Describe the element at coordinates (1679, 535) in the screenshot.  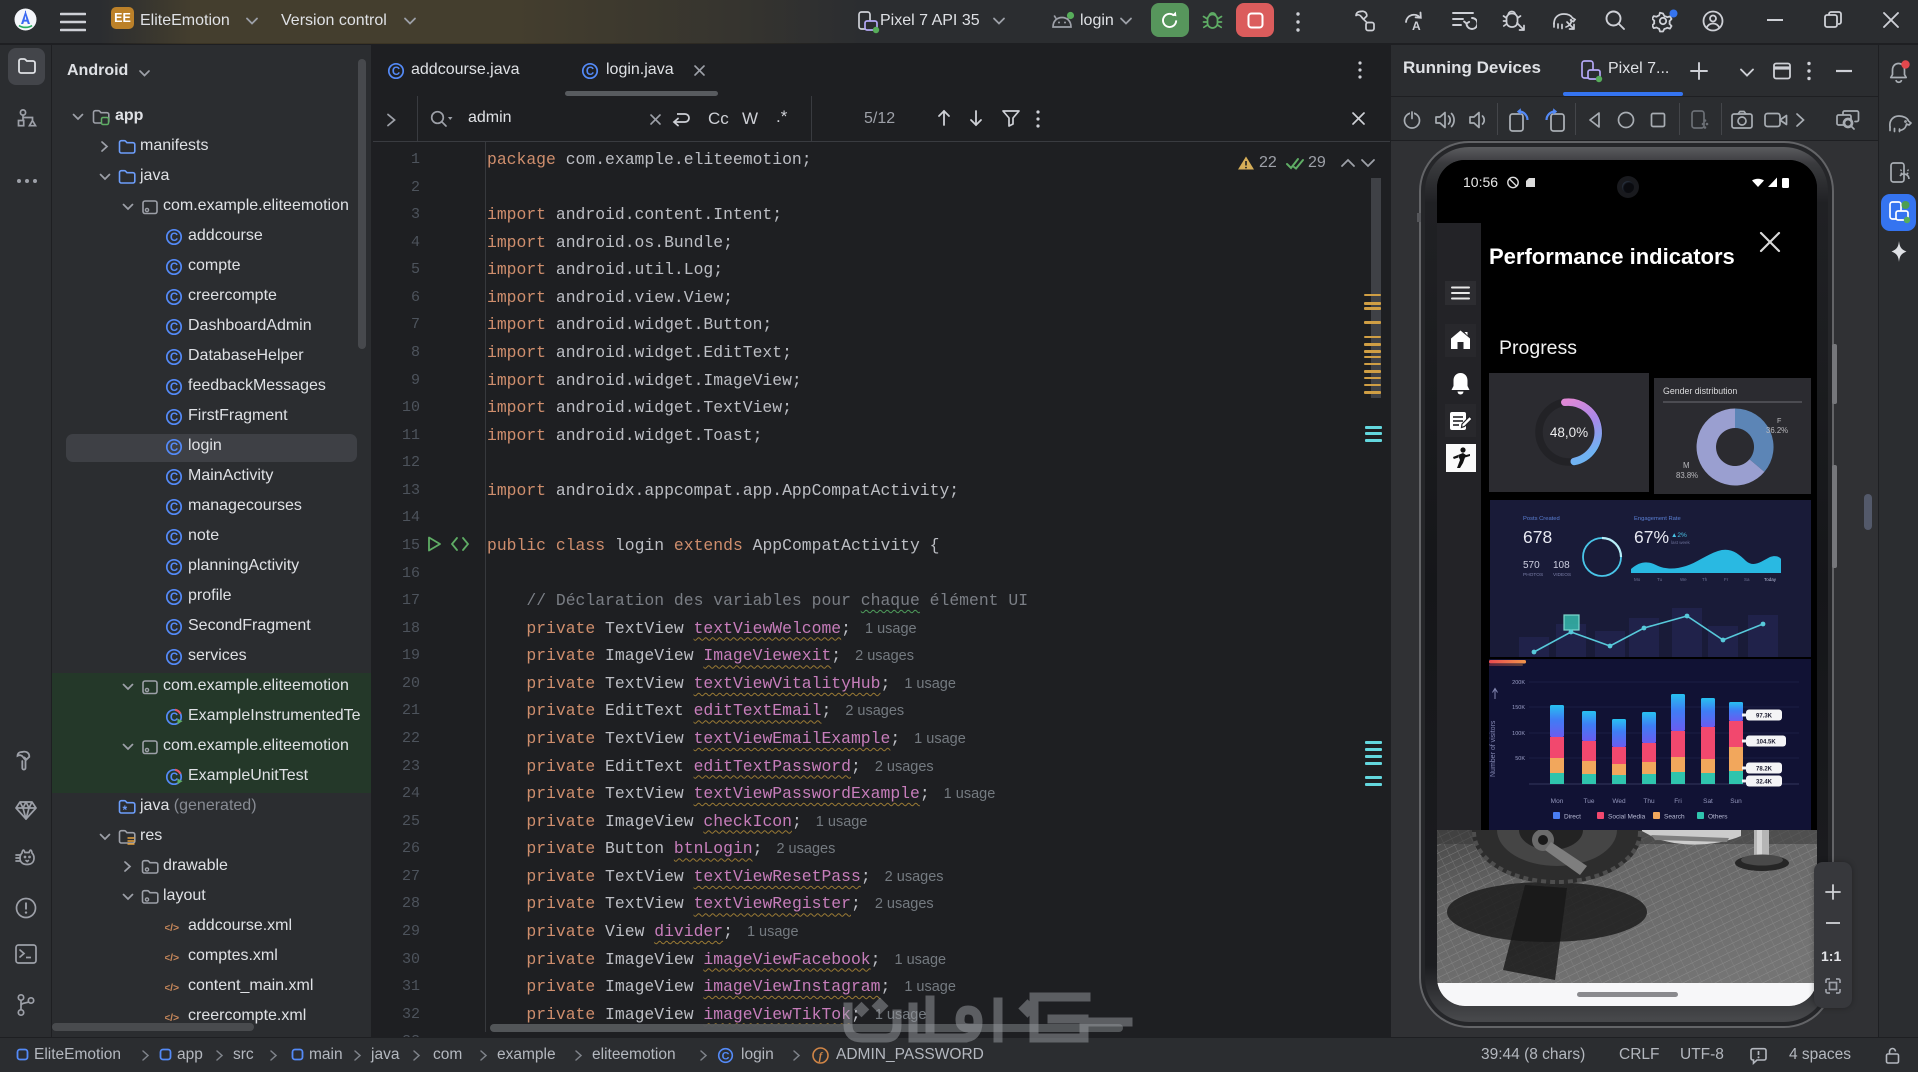
I see `svg-text: ▲2%` at that location.